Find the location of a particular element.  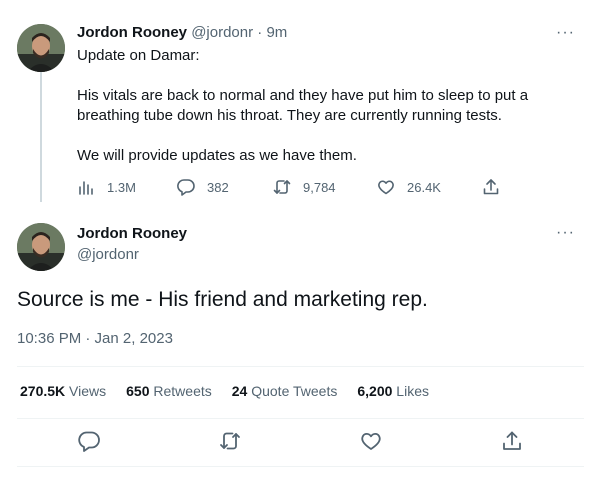

views-action: 1.3M is located at coordinates (106, 187).